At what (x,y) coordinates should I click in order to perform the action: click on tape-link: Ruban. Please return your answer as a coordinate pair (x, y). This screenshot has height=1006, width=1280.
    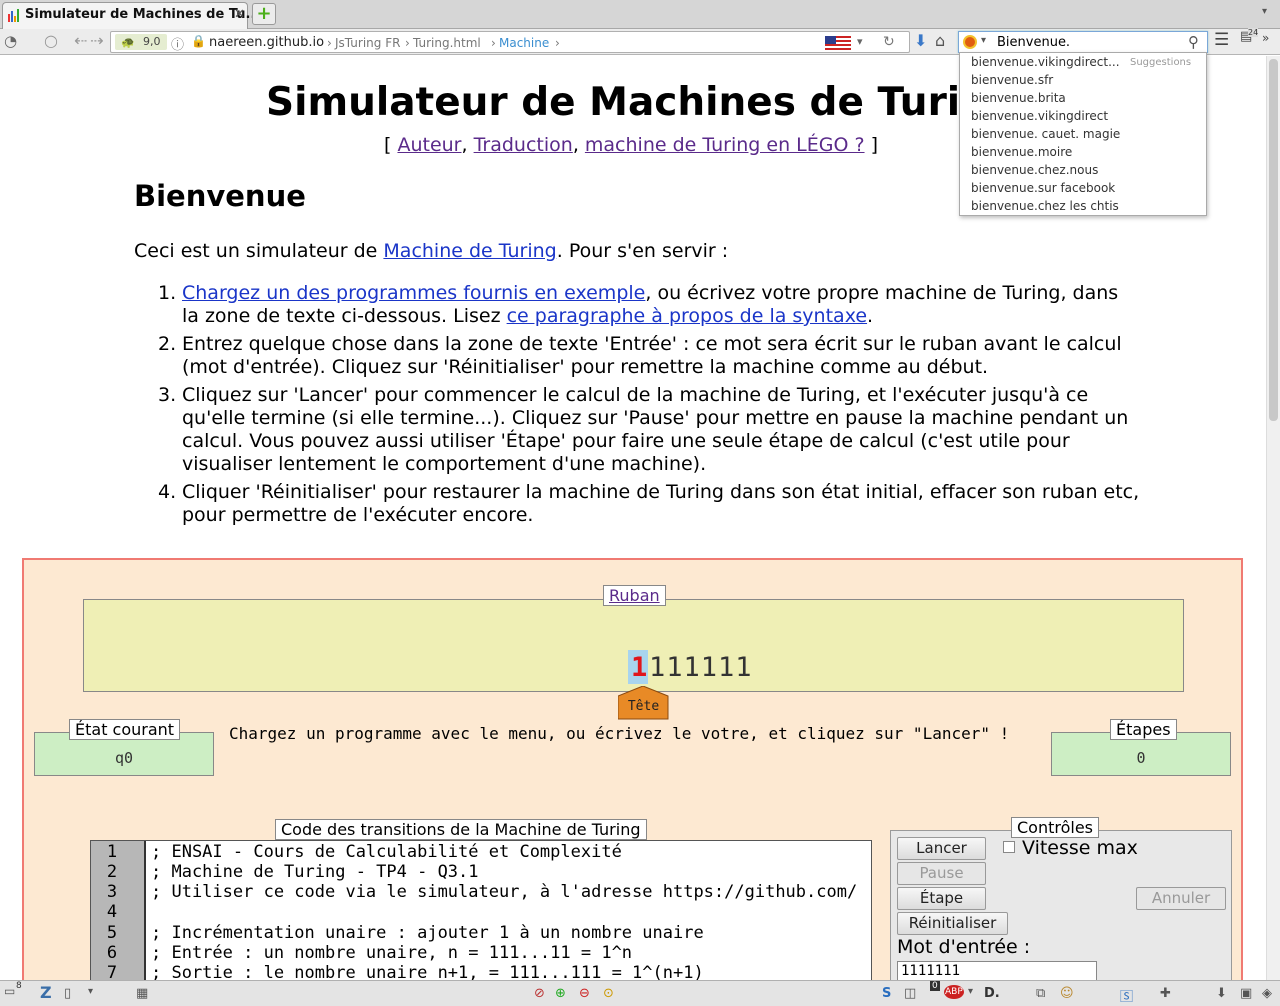
    Looking at the image, I should click on (634, 595).